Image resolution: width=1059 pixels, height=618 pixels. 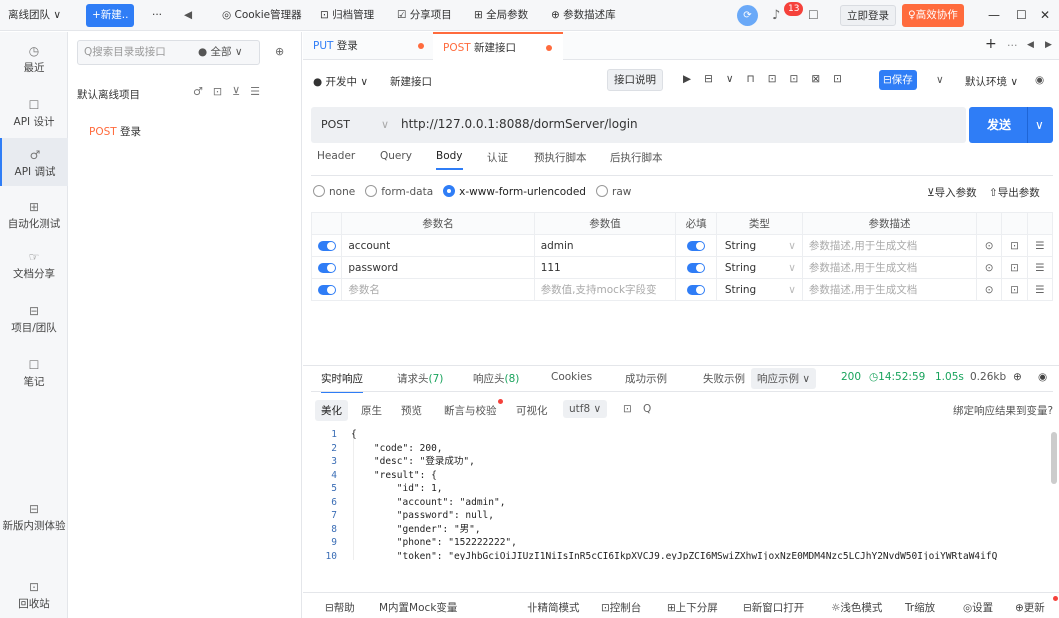 I want to click on tab-live-response: 实时响应, so click(x=342, y=382).